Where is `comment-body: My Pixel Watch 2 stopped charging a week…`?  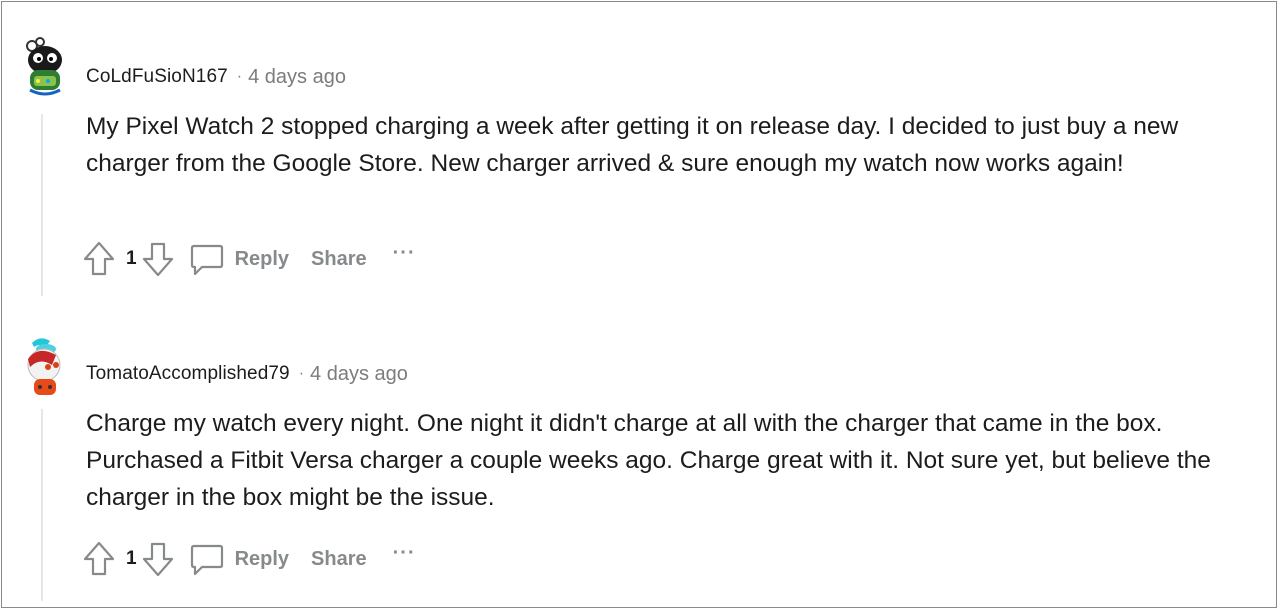 comment-body: My Pixel Watch 2 stopped charging a week… is located at coordinates (632, 145).